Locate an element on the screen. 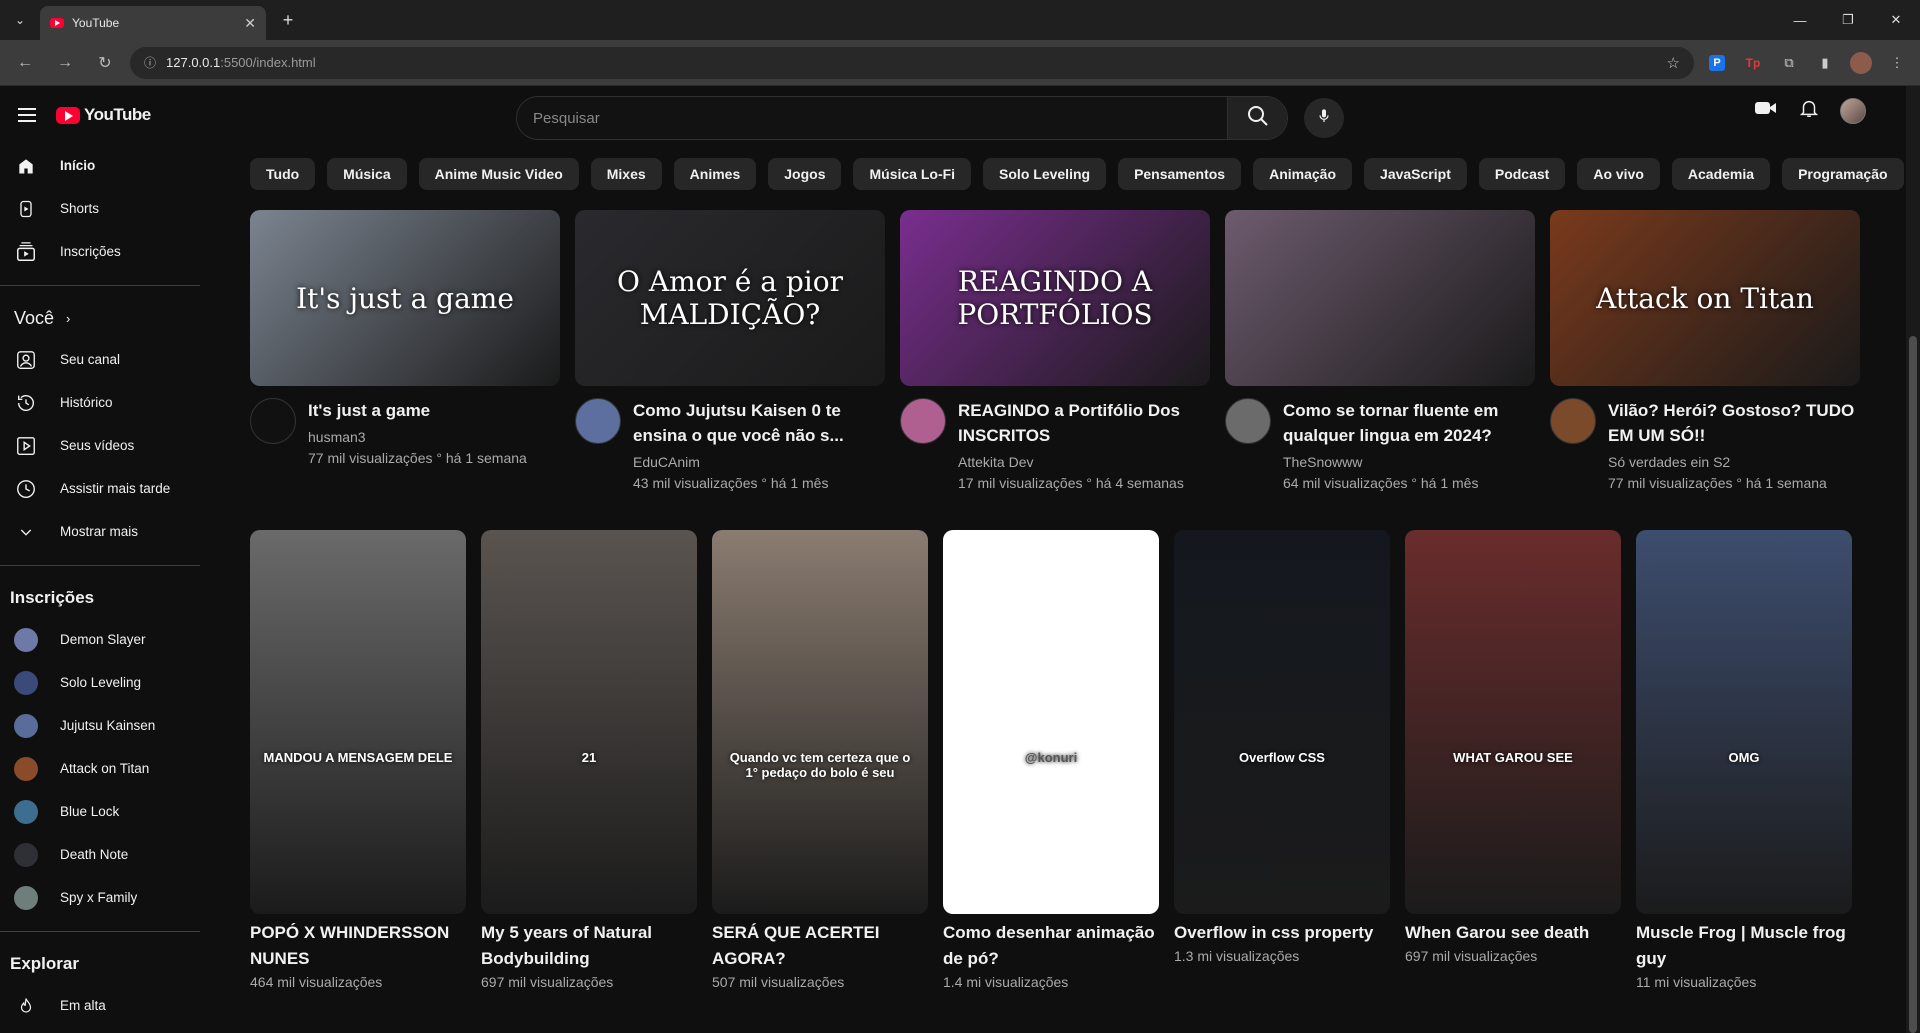 The width and height of the screenshot is (1920, 1033). filter-chip: Ao vivo is located at coordinates (1618, 174).